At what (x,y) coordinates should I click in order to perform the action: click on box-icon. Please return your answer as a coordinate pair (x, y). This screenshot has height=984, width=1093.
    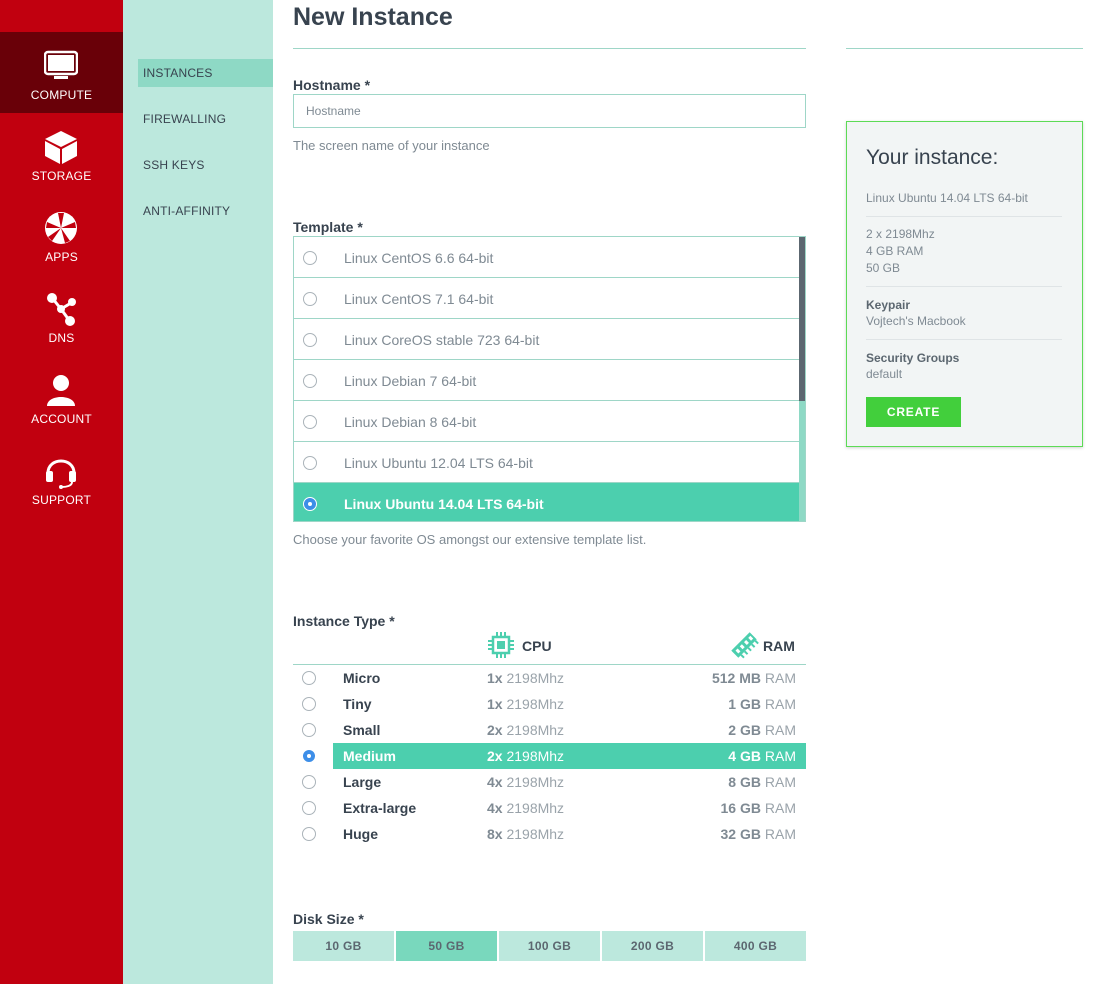
    Looking at the image, I should click on (61, 147).